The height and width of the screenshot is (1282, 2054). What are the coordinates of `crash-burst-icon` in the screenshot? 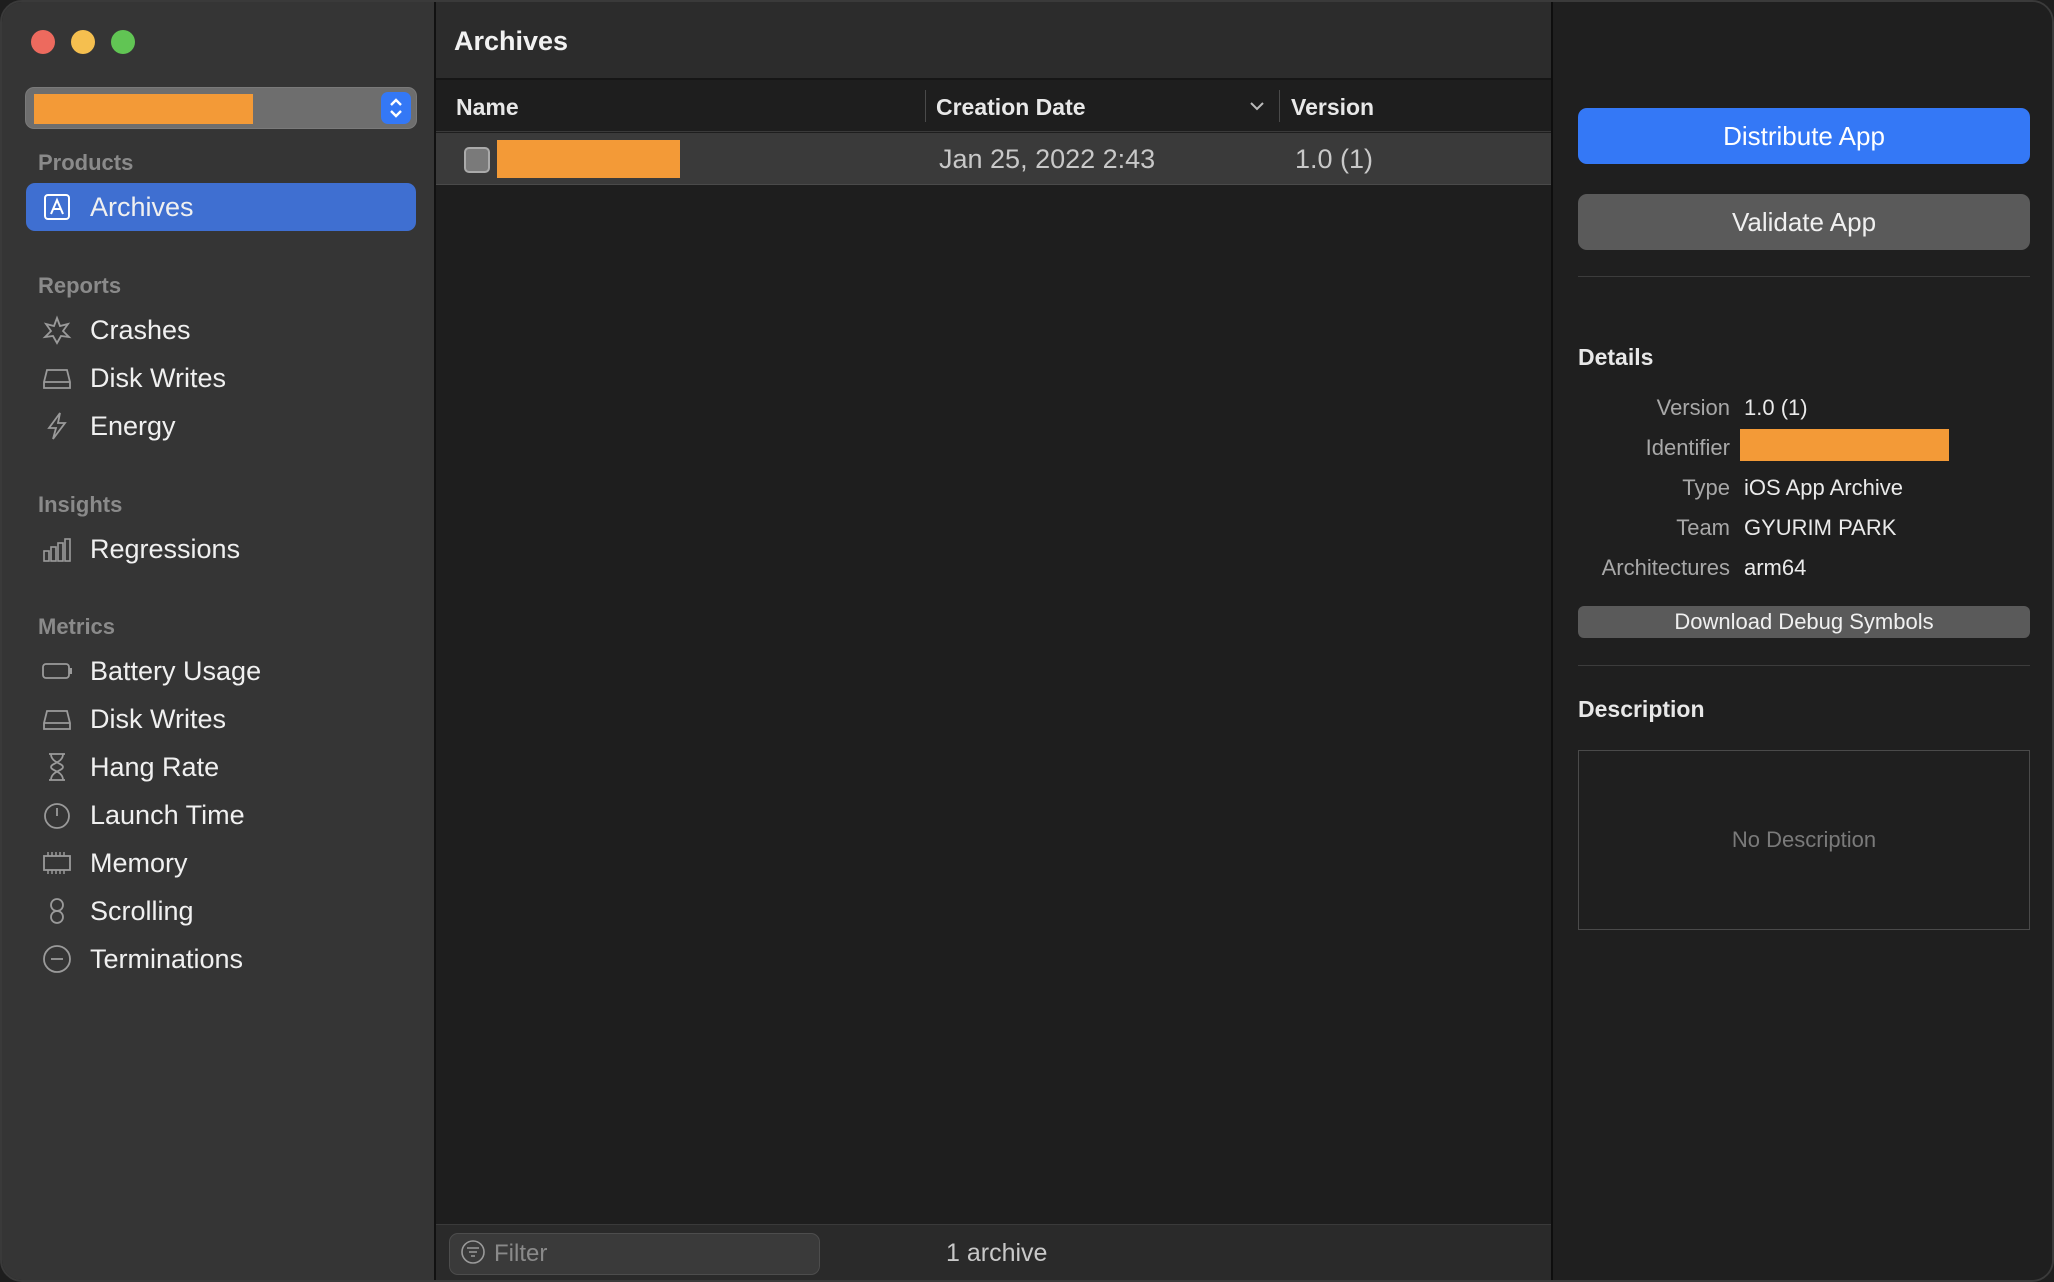 It's located at (57, 330).